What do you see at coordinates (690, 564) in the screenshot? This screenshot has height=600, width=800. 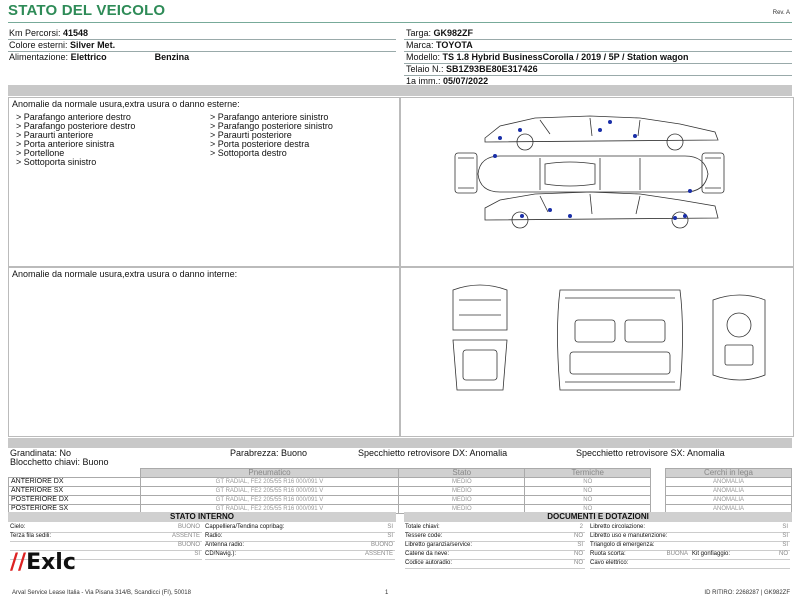 I see `document-row: Cavo elettrico:` at bounding box center [690, 564].